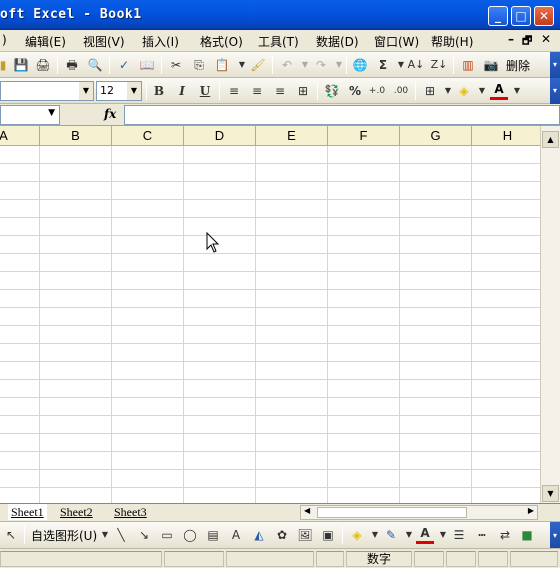 The width and height of the screenshot is (560, 568). What do you see at coordinates (221, 41) in the screenshot?
I see `menu-format: 格式(O)` at bounding box center [221, 41].